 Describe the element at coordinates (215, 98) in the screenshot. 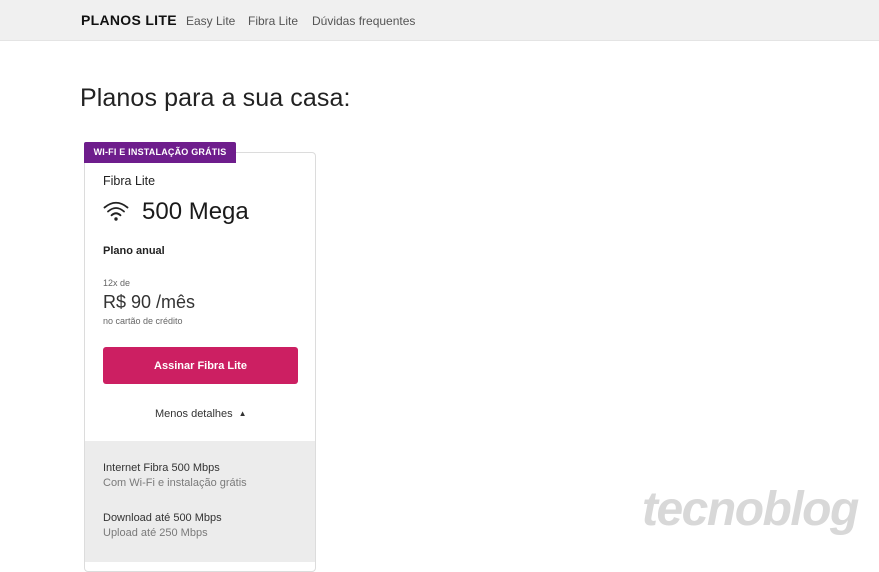

I see `page-title: Planos para a sua casa:` at that location.